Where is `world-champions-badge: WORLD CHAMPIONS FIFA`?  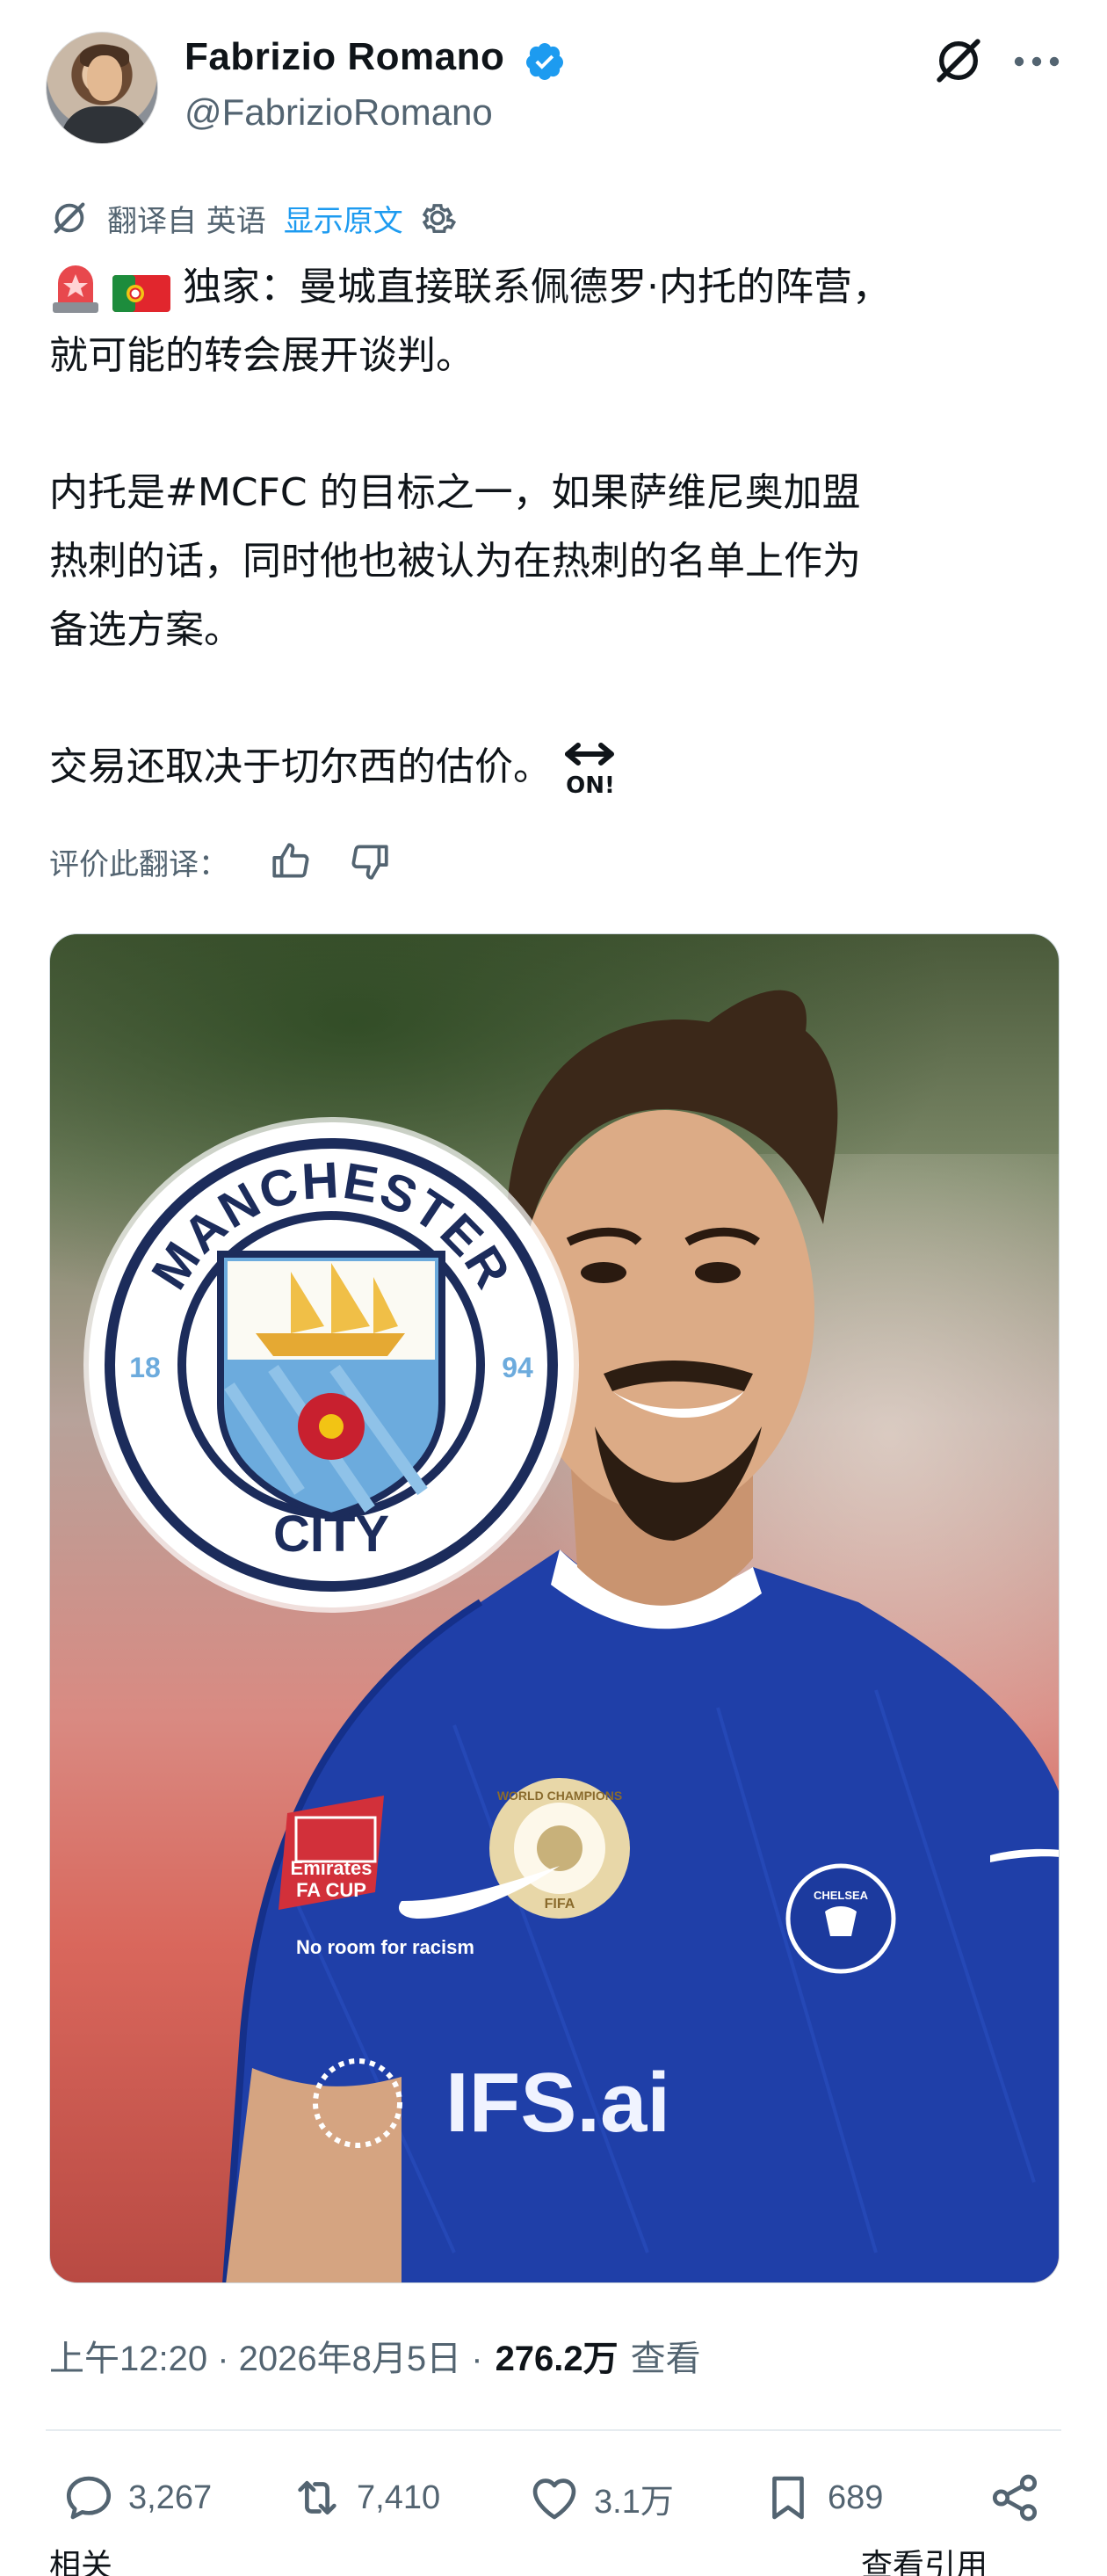
world-champions-badge: WORLD CHAMPIONS FIFA is located at coordinates (559, 1848).